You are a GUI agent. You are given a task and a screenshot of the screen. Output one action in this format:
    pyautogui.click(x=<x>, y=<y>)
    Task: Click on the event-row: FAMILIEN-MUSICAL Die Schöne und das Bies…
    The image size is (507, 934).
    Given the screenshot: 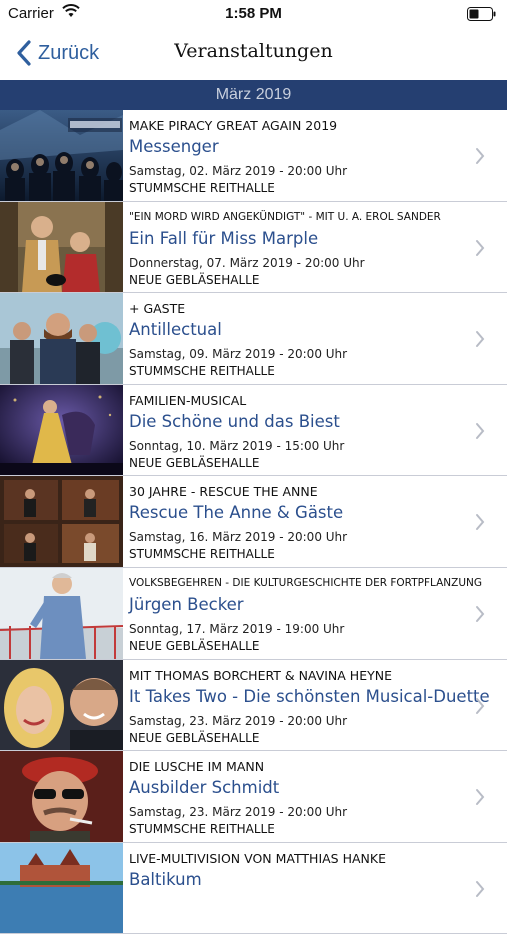 What is the action you would take?
    pyautogui.click(x=253, y=430)
    